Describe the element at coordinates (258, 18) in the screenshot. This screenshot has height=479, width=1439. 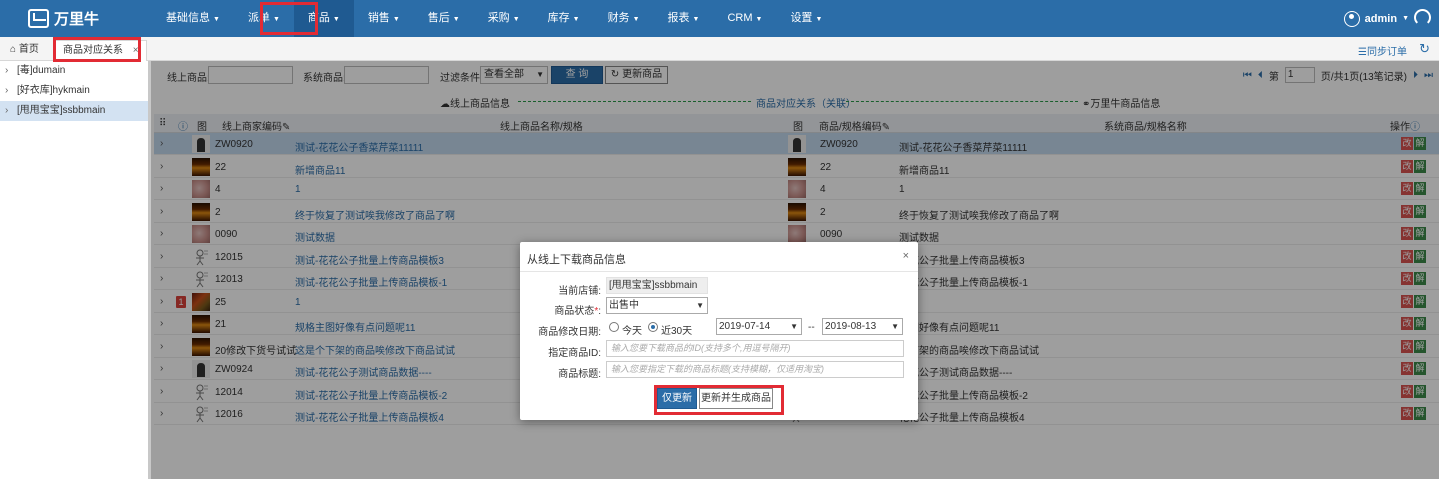
I see `nav-item-label: 派单` at that location.